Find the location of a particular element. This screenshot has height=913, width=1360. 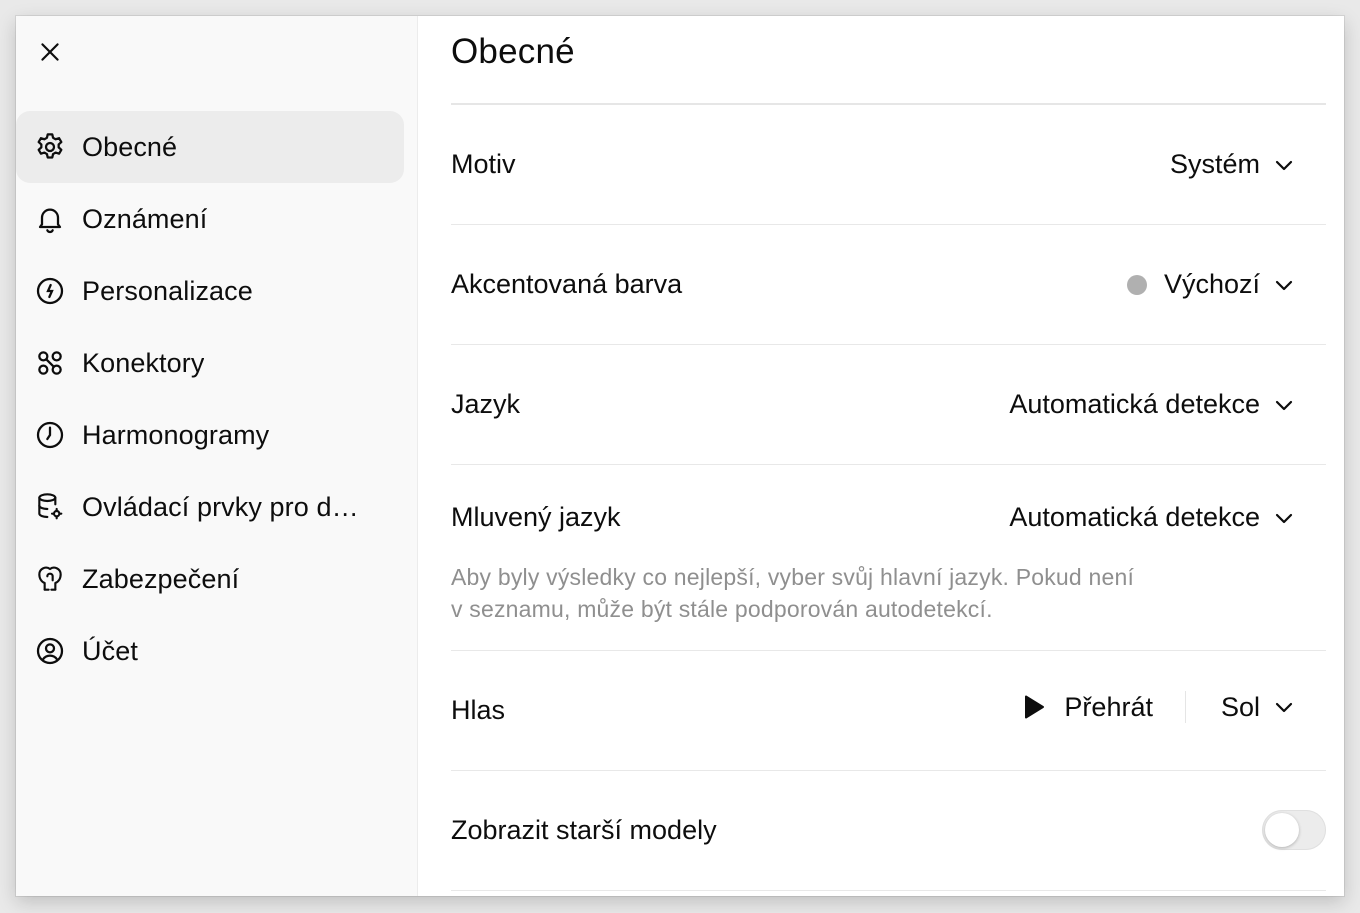

theme-value: Systém is located at coordinates (1214, 164).